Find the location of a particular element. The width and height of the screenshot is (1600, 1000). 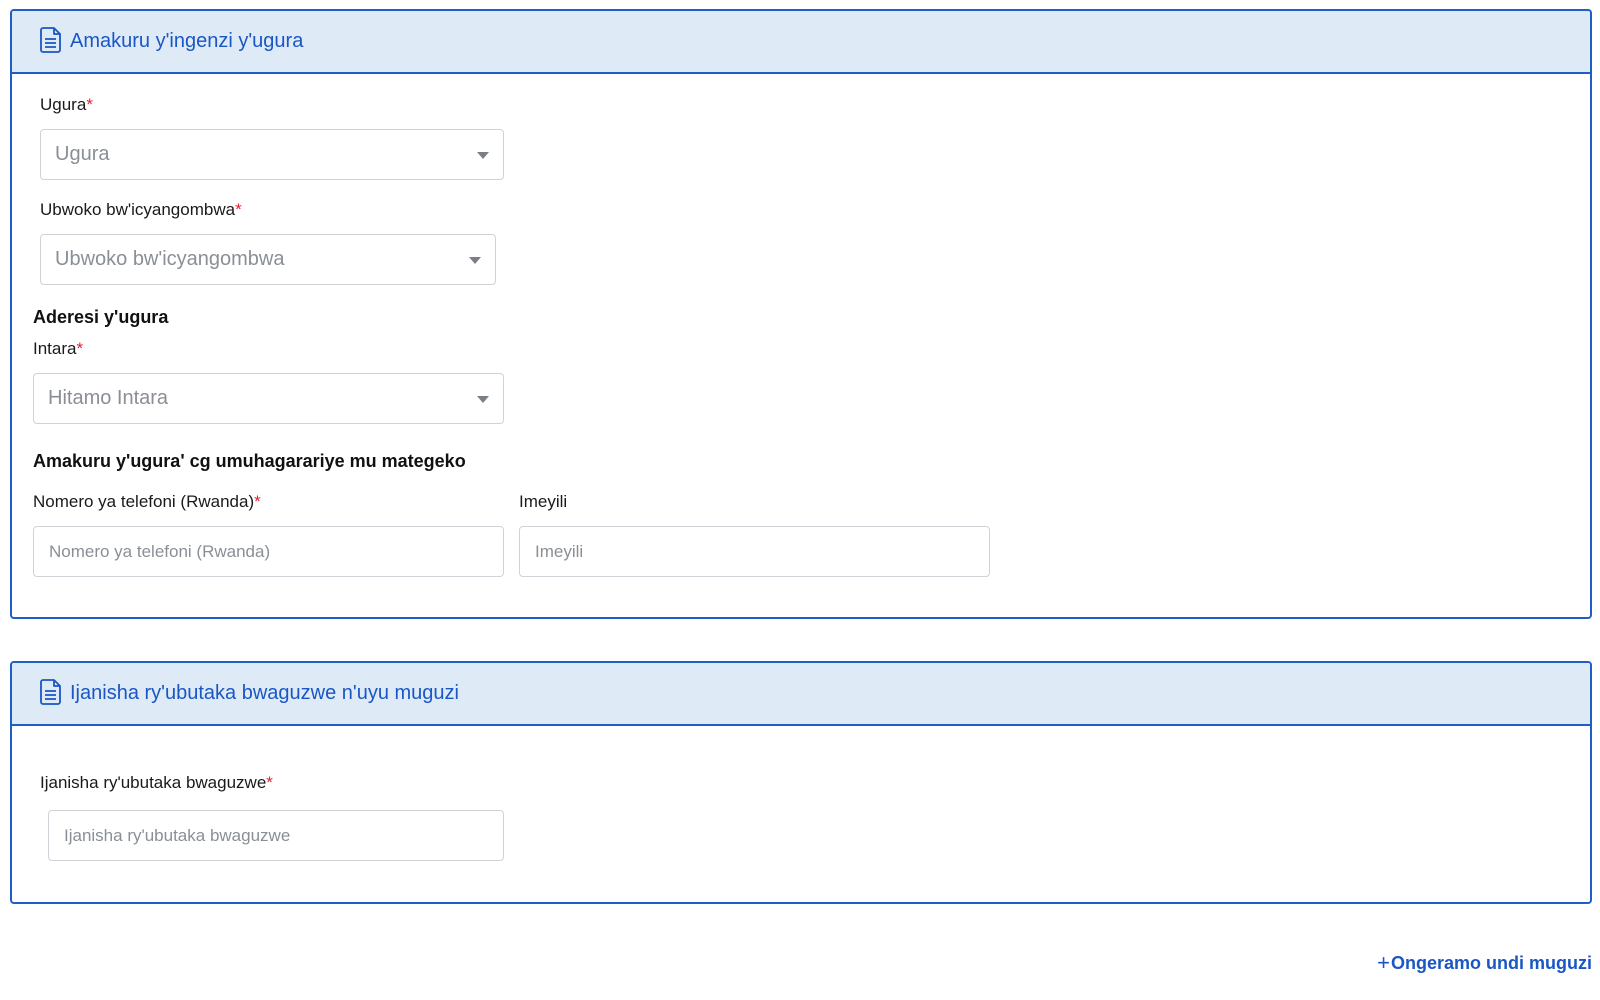

intara-label: Intara* is located at coordinates (58, 349).